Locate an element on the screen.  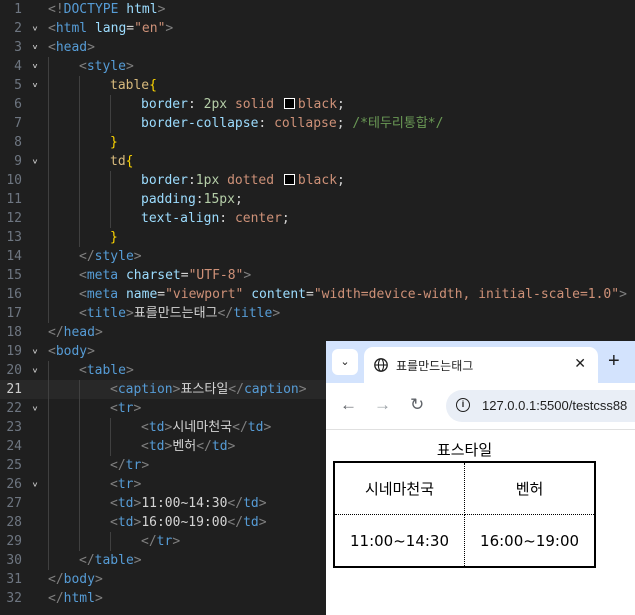
code-token: solid is located at coordinates (254, 104).